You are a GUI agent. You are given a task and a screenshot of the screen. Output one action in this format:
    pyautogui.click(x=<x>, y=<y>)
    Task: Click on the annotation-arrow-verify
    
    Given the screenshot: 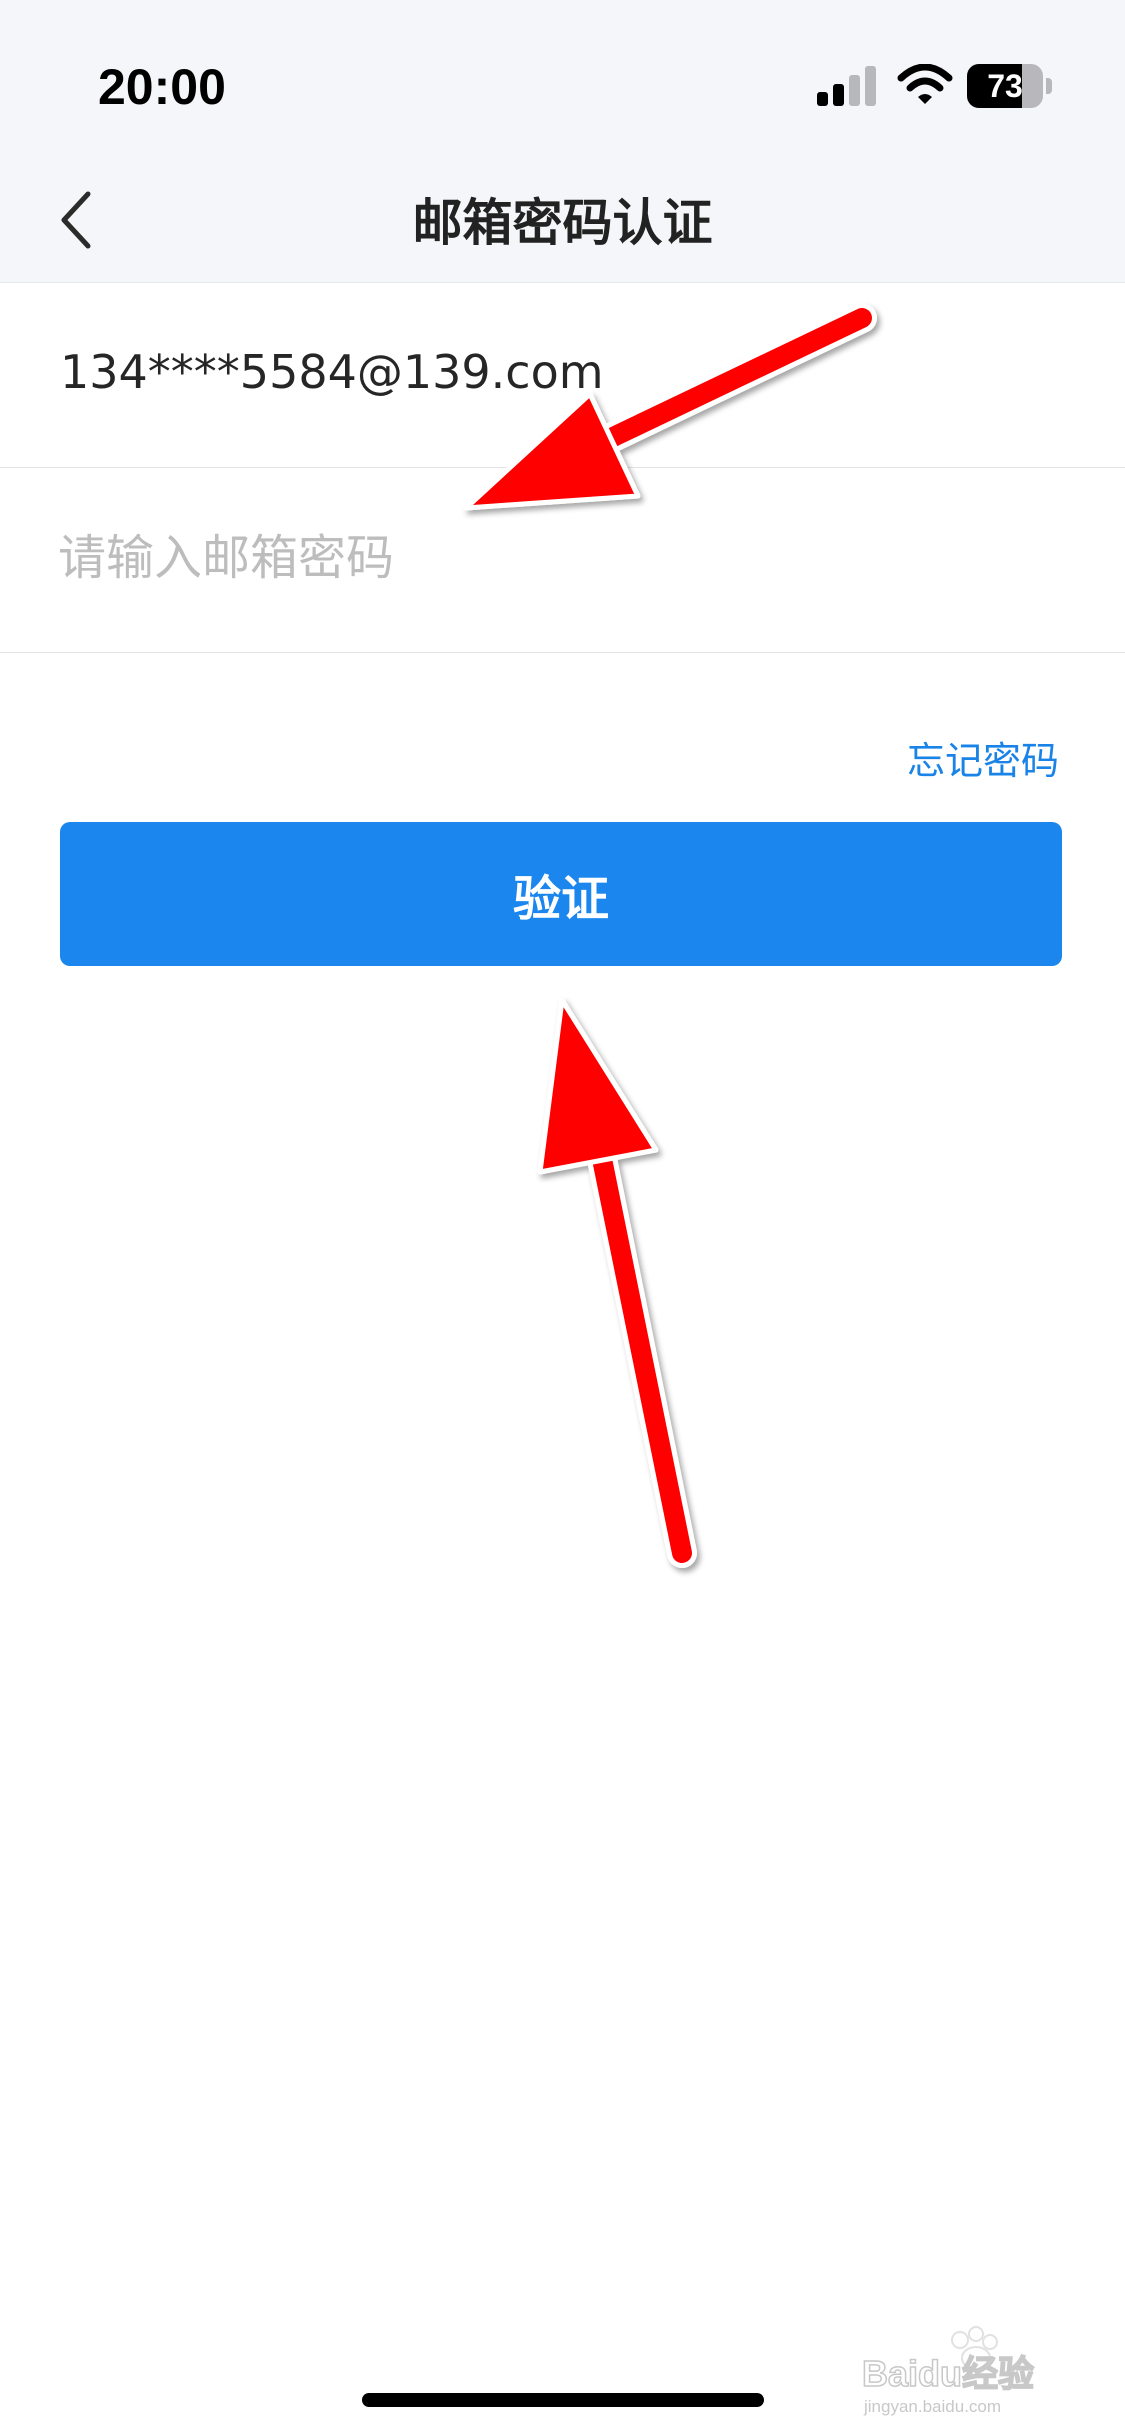 What is the action you would take?
    pyautogui.click(x=617, y=1282)
    